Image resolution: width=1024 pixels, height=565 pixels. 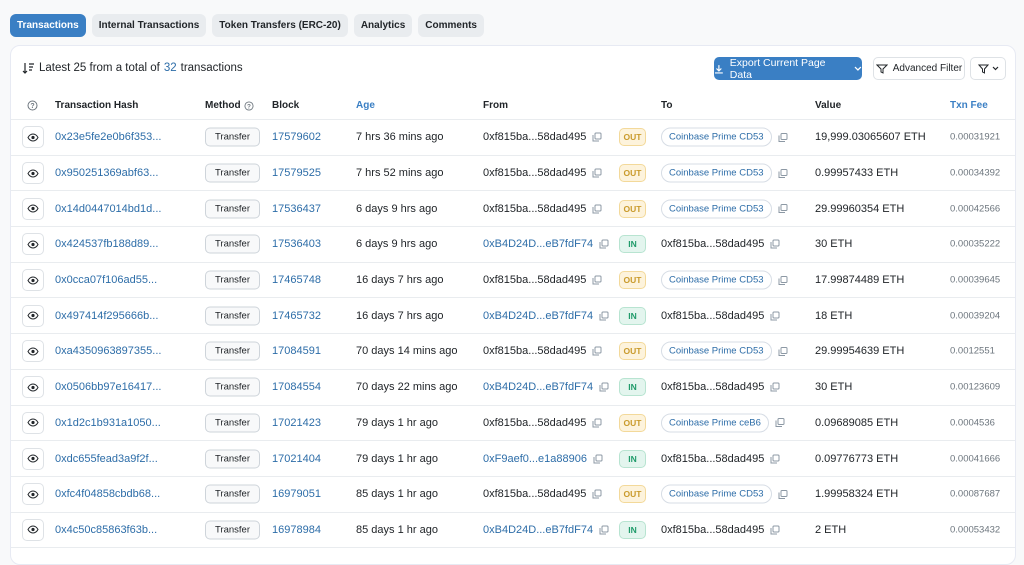 I want to click on to-address-tag: Coinbase Prime ceB6, so click(x=715, y=423).